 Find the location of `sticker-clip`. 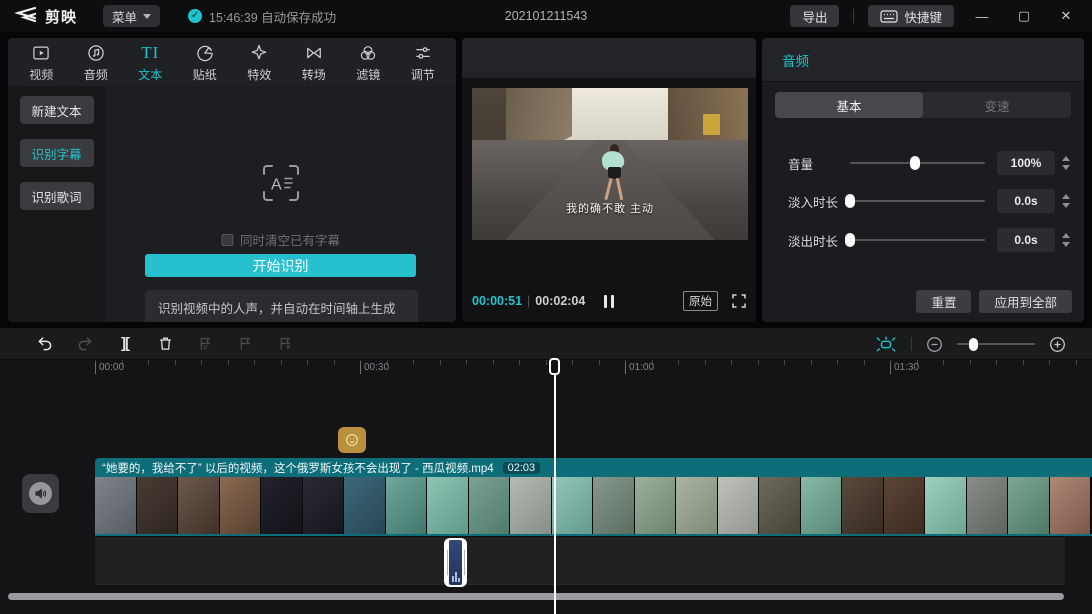

sticker-clip is located at coordinates (352, 440).